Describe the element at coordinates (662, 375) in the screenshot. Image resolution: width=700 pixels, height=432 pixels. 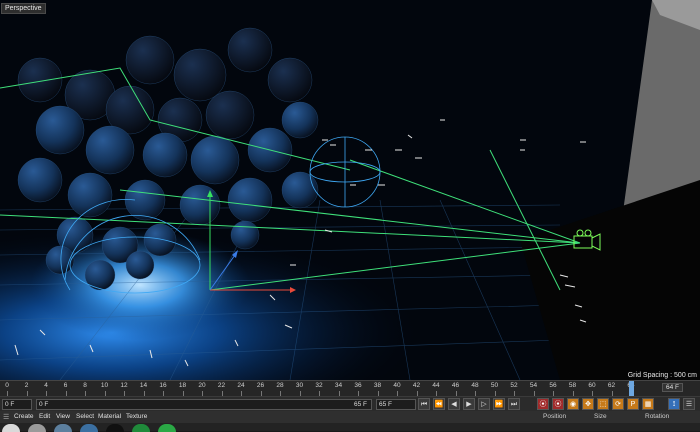
I see `grid-spacing-readout: Grid Spacing : 500 cm` at that location.